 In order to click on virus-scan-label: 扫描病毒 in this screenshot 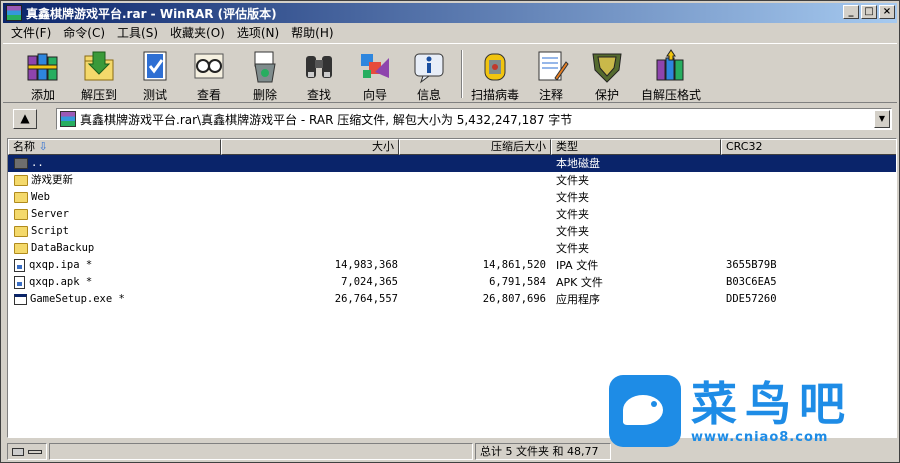, I will do `click(494, 95)`.